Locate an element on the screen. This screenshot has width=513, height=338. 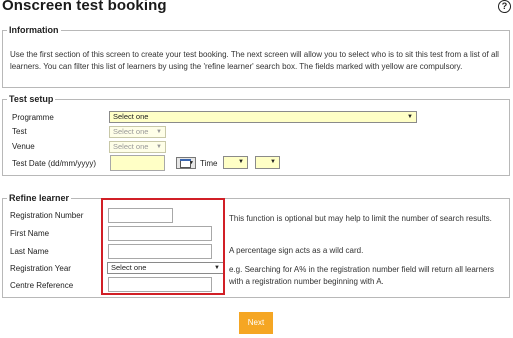
test-select-value: Select one is located at coordinates (131, 131).